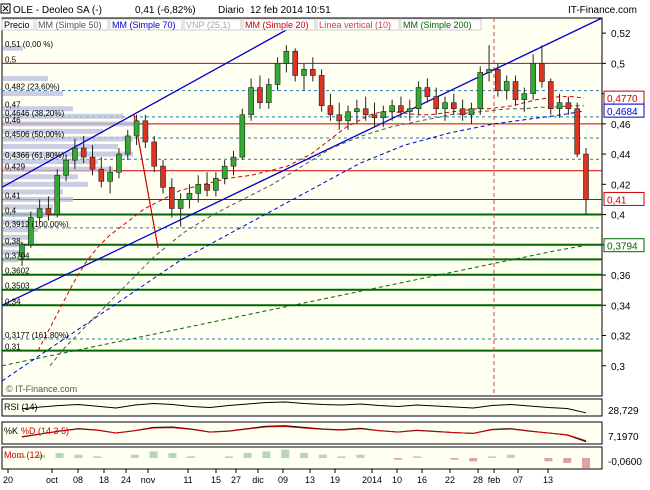  Describe the element at coordinates (41, 389) in the screenshot. I see `watermark: © IT-Finance.com` at that location.